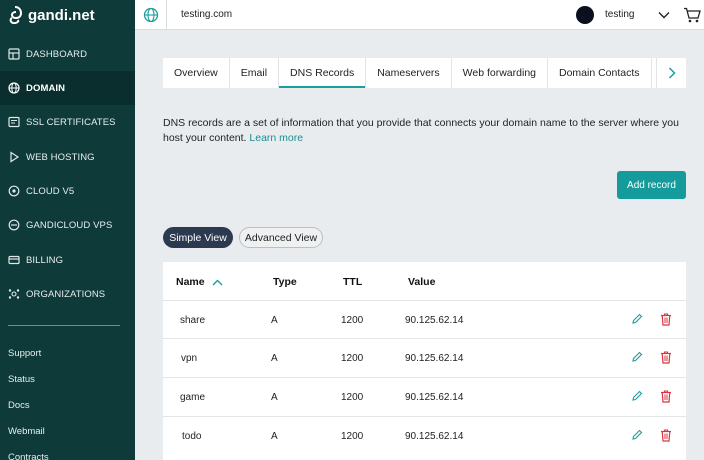  Describe the element at coordinates (196, 73) in the screenshot. I see `tab-overview: Overview` at that location.